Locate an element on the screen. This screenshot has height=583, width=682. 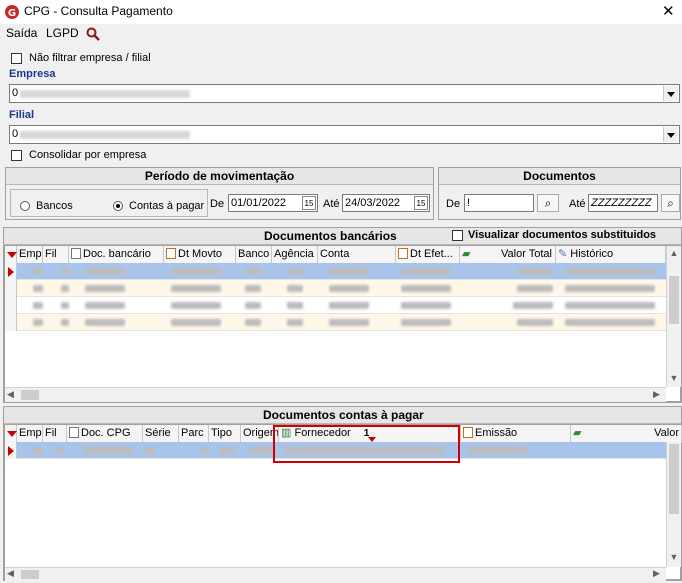
contas-hscroll: ◀ ▶ is located at coordinates (335, 574).